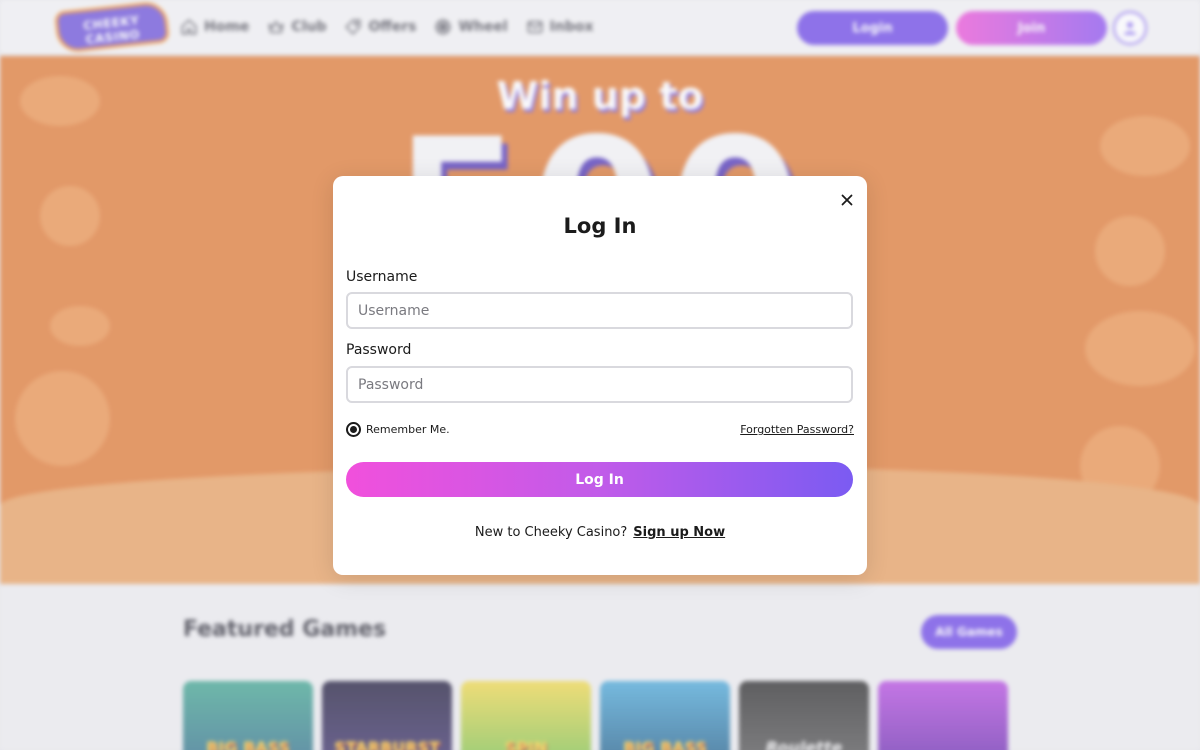  What do you see at coordinates (679, 532) in the screenshot?
I see `sign-up-link: Sign up Now` at bounding box center [679, 532].